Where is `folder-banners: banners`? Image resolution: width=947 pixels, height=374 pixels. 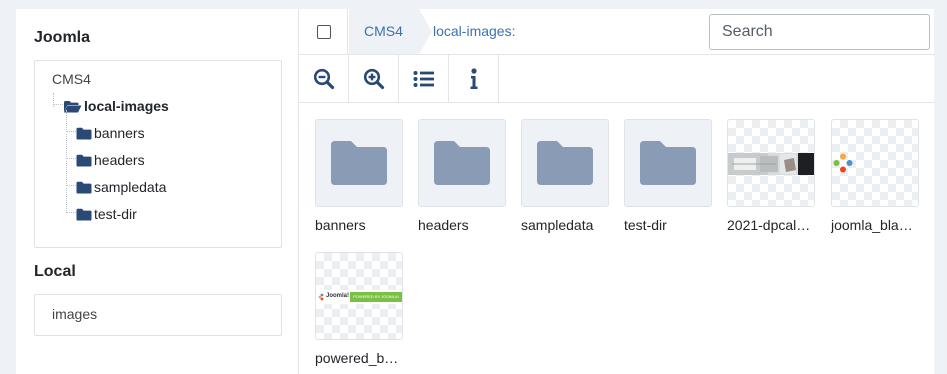 folder-banners: banners is located at coordinates (359, 176).